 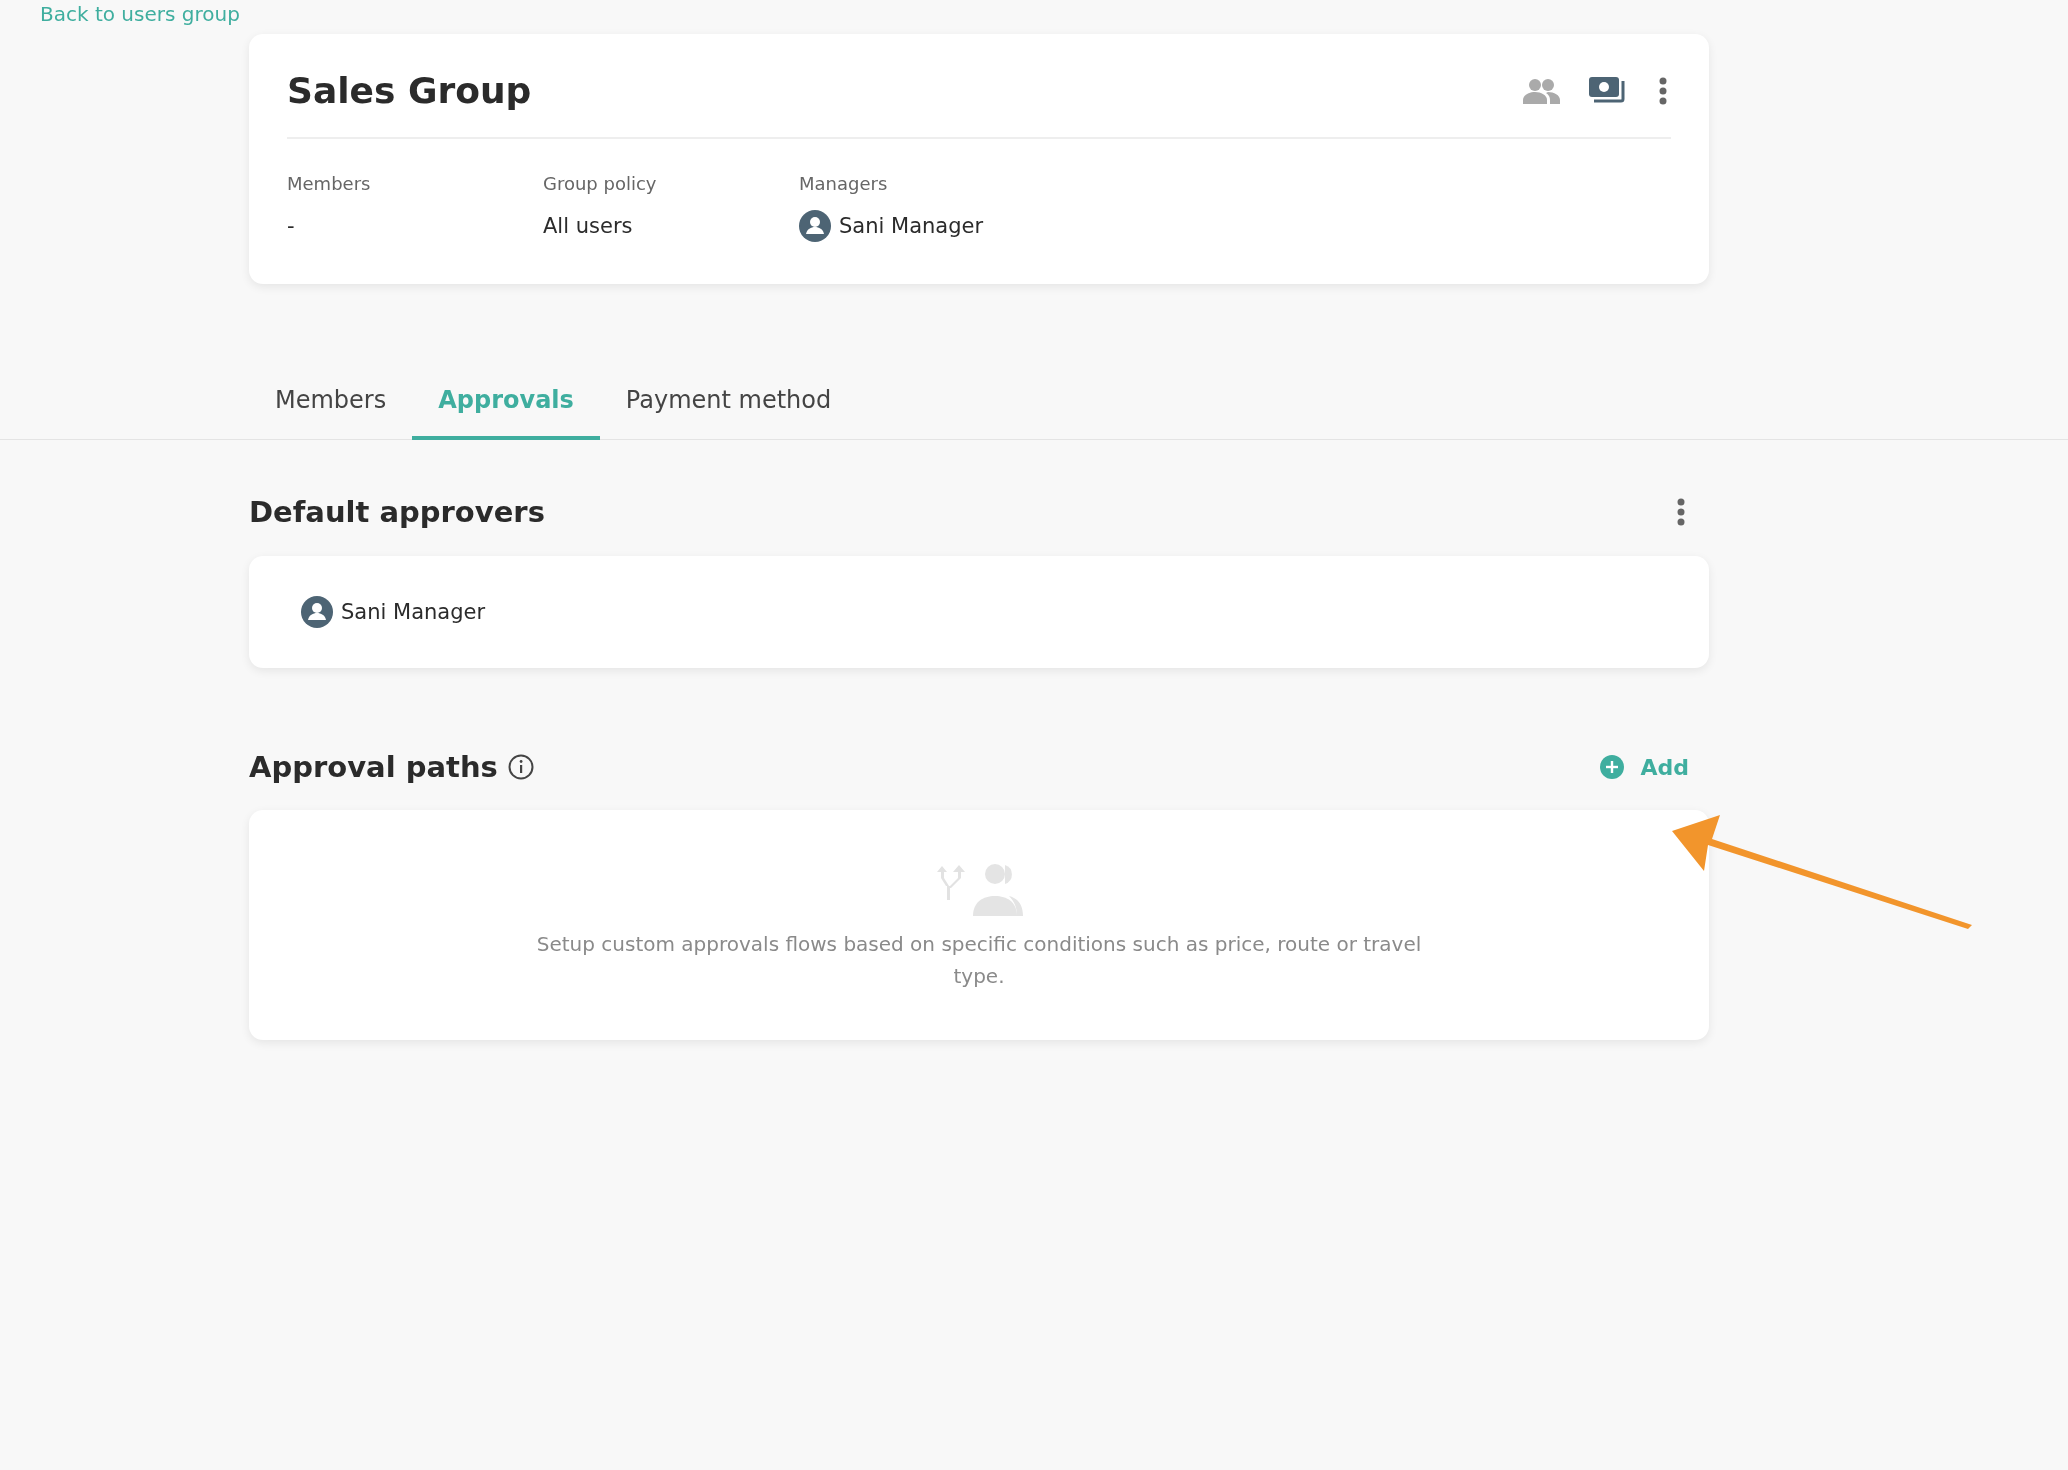 I want to click on field-label: Group policy, so click(x=600, y=183).